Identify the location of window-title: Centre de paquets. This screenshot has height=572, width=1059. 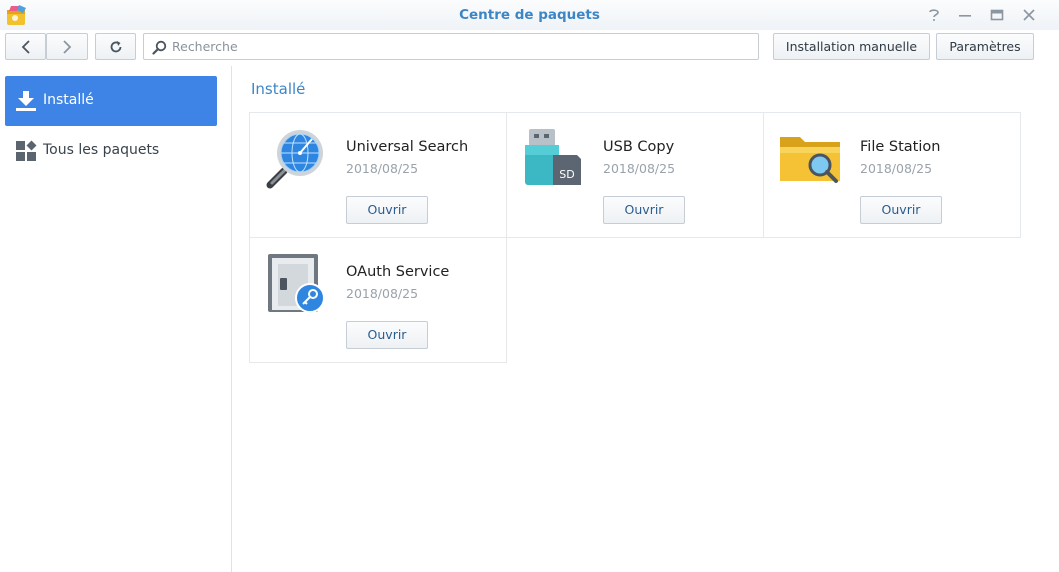
(529, 15).